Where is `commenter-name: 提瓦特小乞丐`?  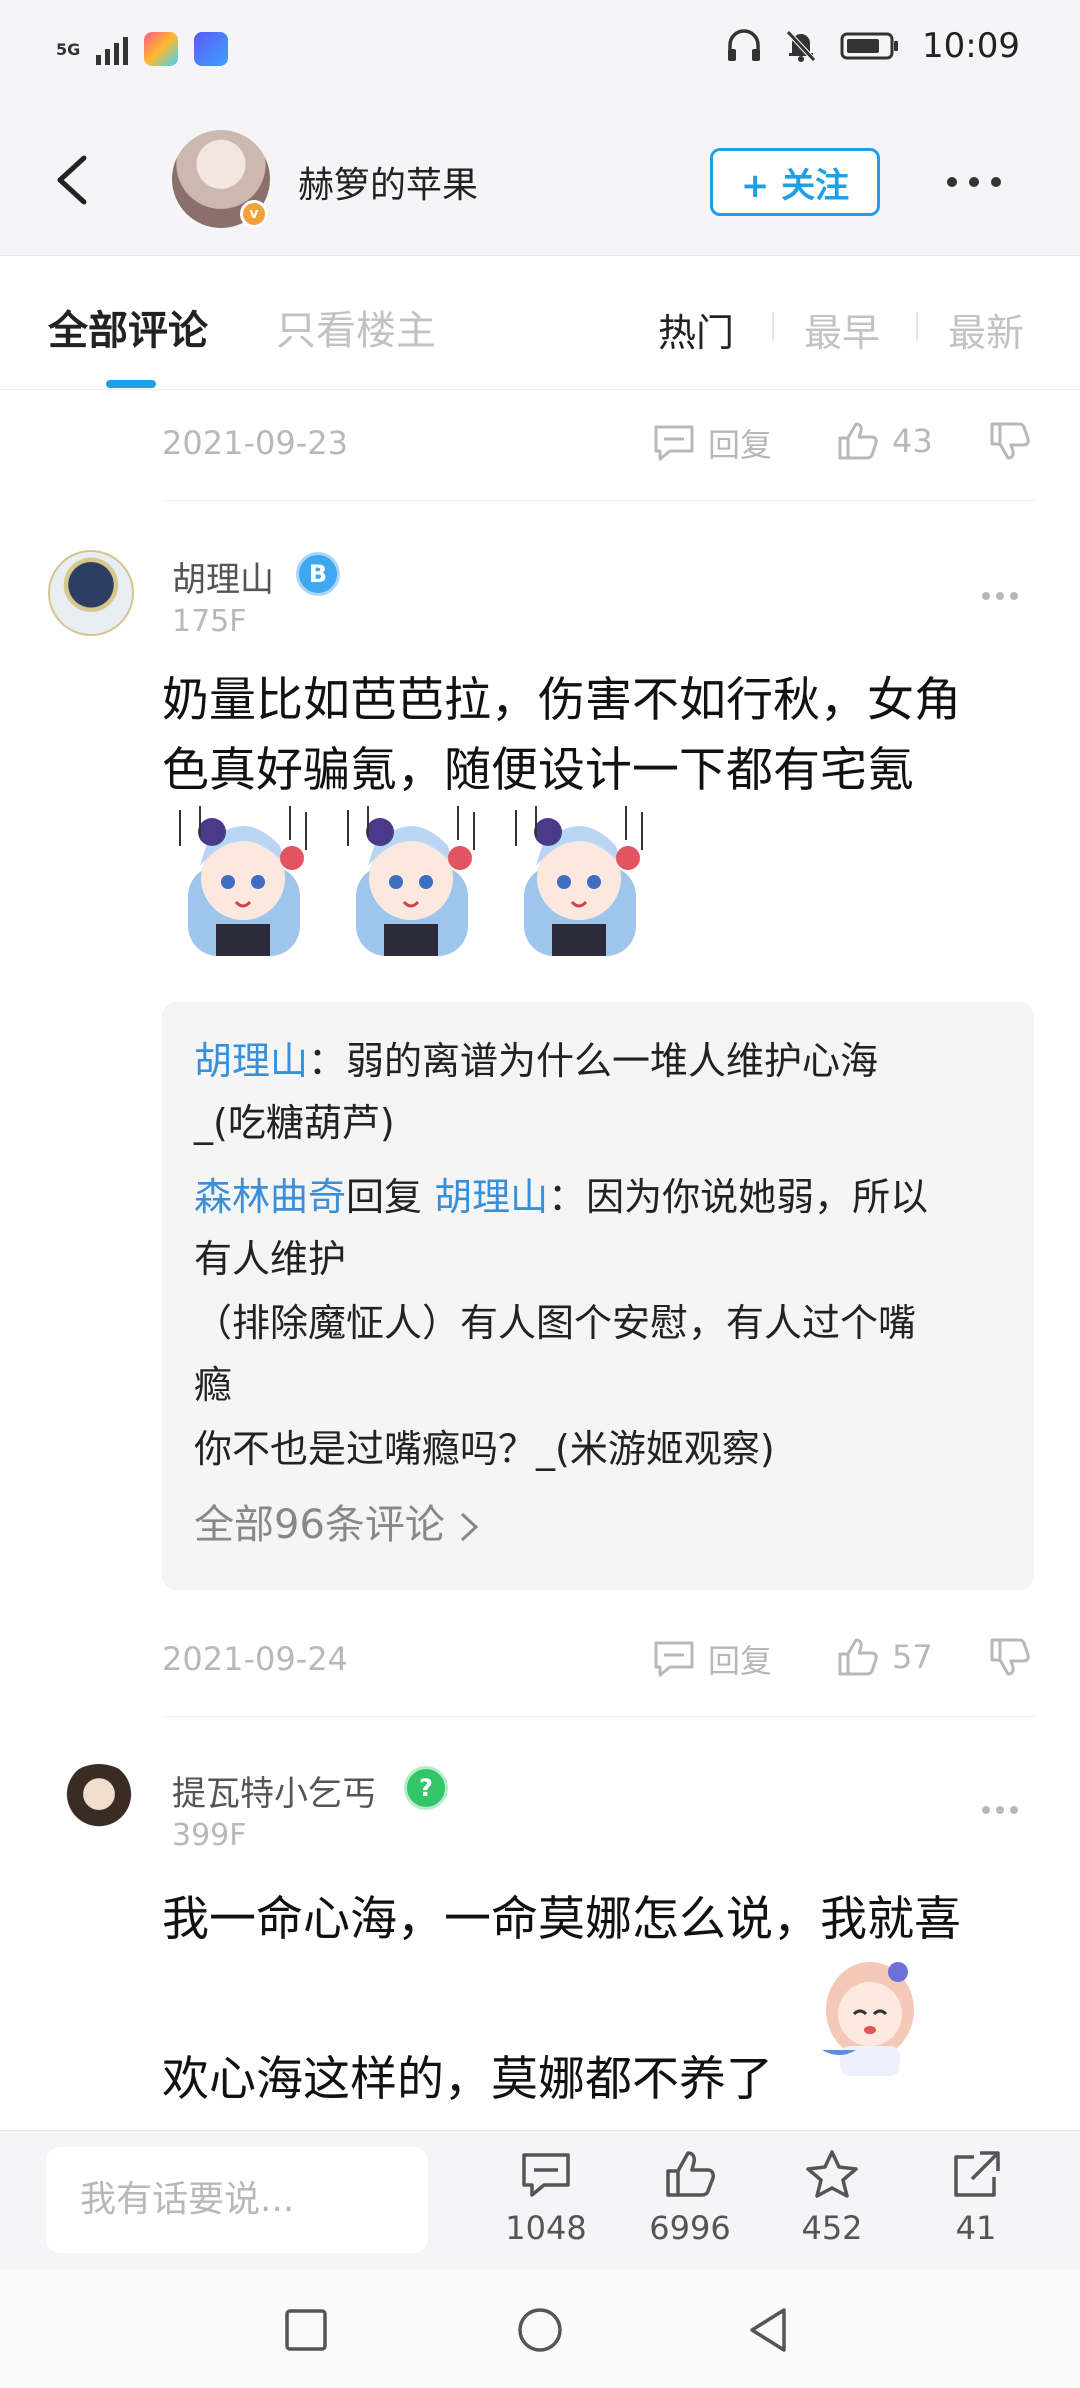 commenter-name: 提瓦特小乞丐 is located at coordinates (274, 1790).